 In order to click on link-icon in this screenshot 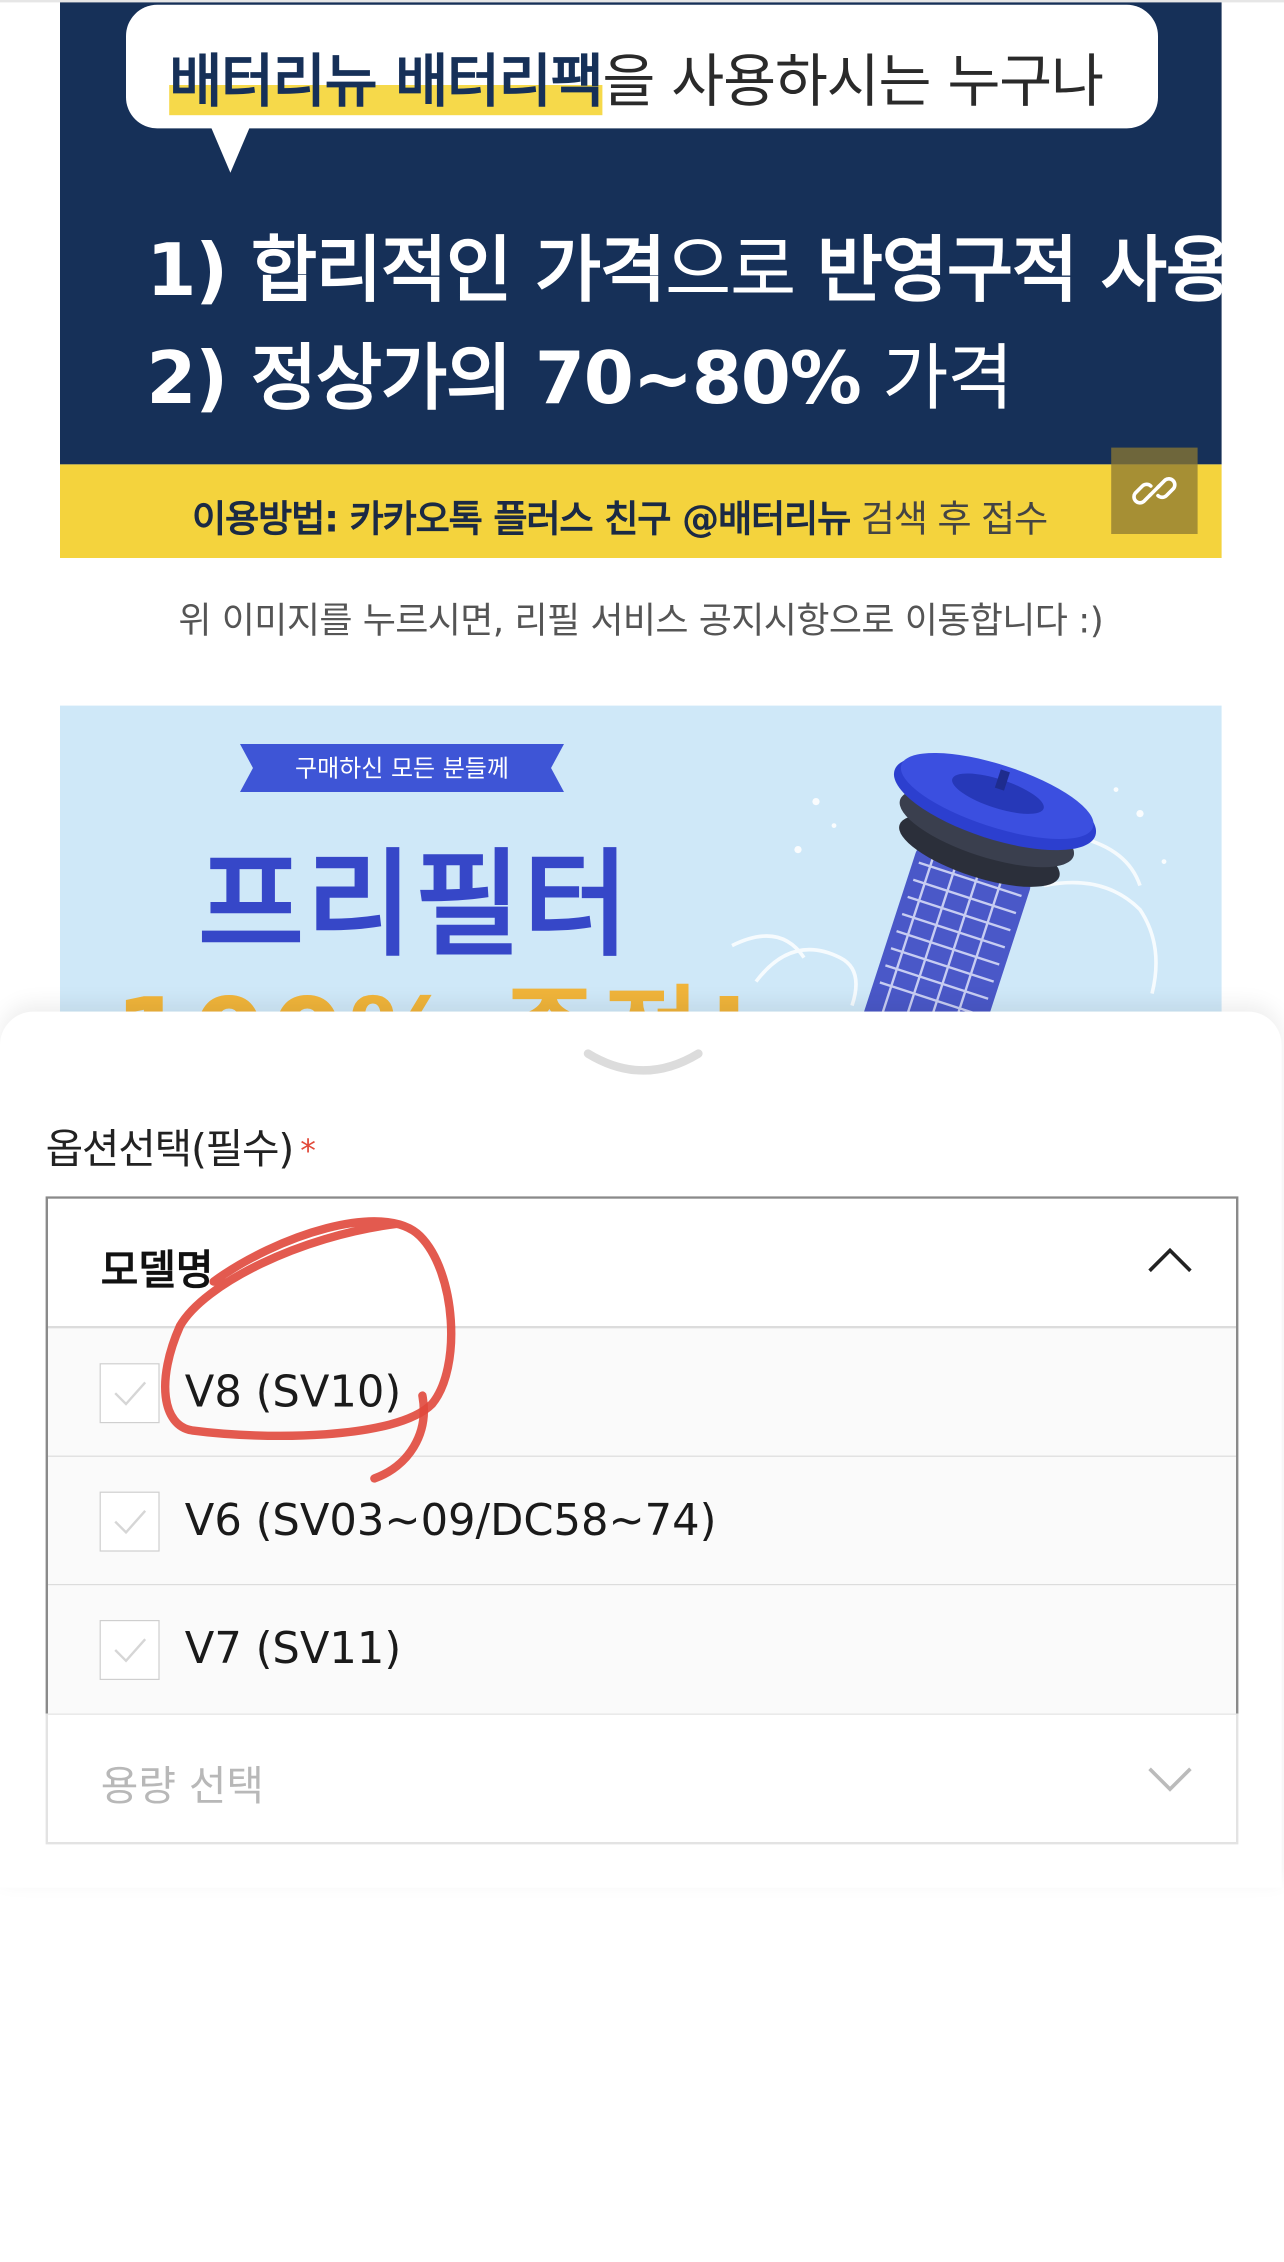, I will do `click(1154, 490)`.